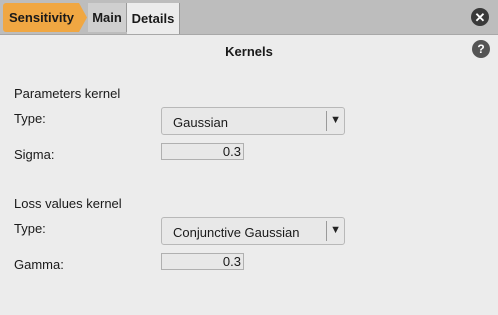 Image resolution: width=498 pixels, height=315 pixels. I want to click on params-type-select: Gaussian ▼, so click(253, 121).